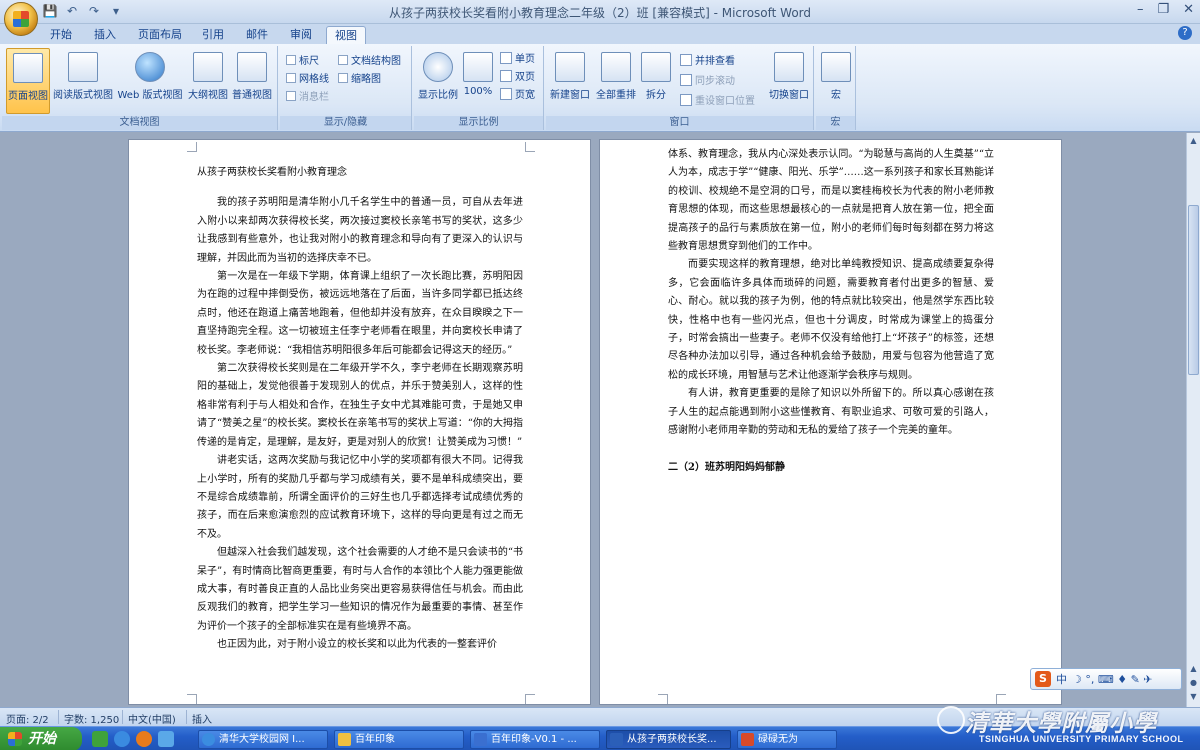 The image size is (1200, 750). I want to click on magnifier-icon, so click(438, 67).